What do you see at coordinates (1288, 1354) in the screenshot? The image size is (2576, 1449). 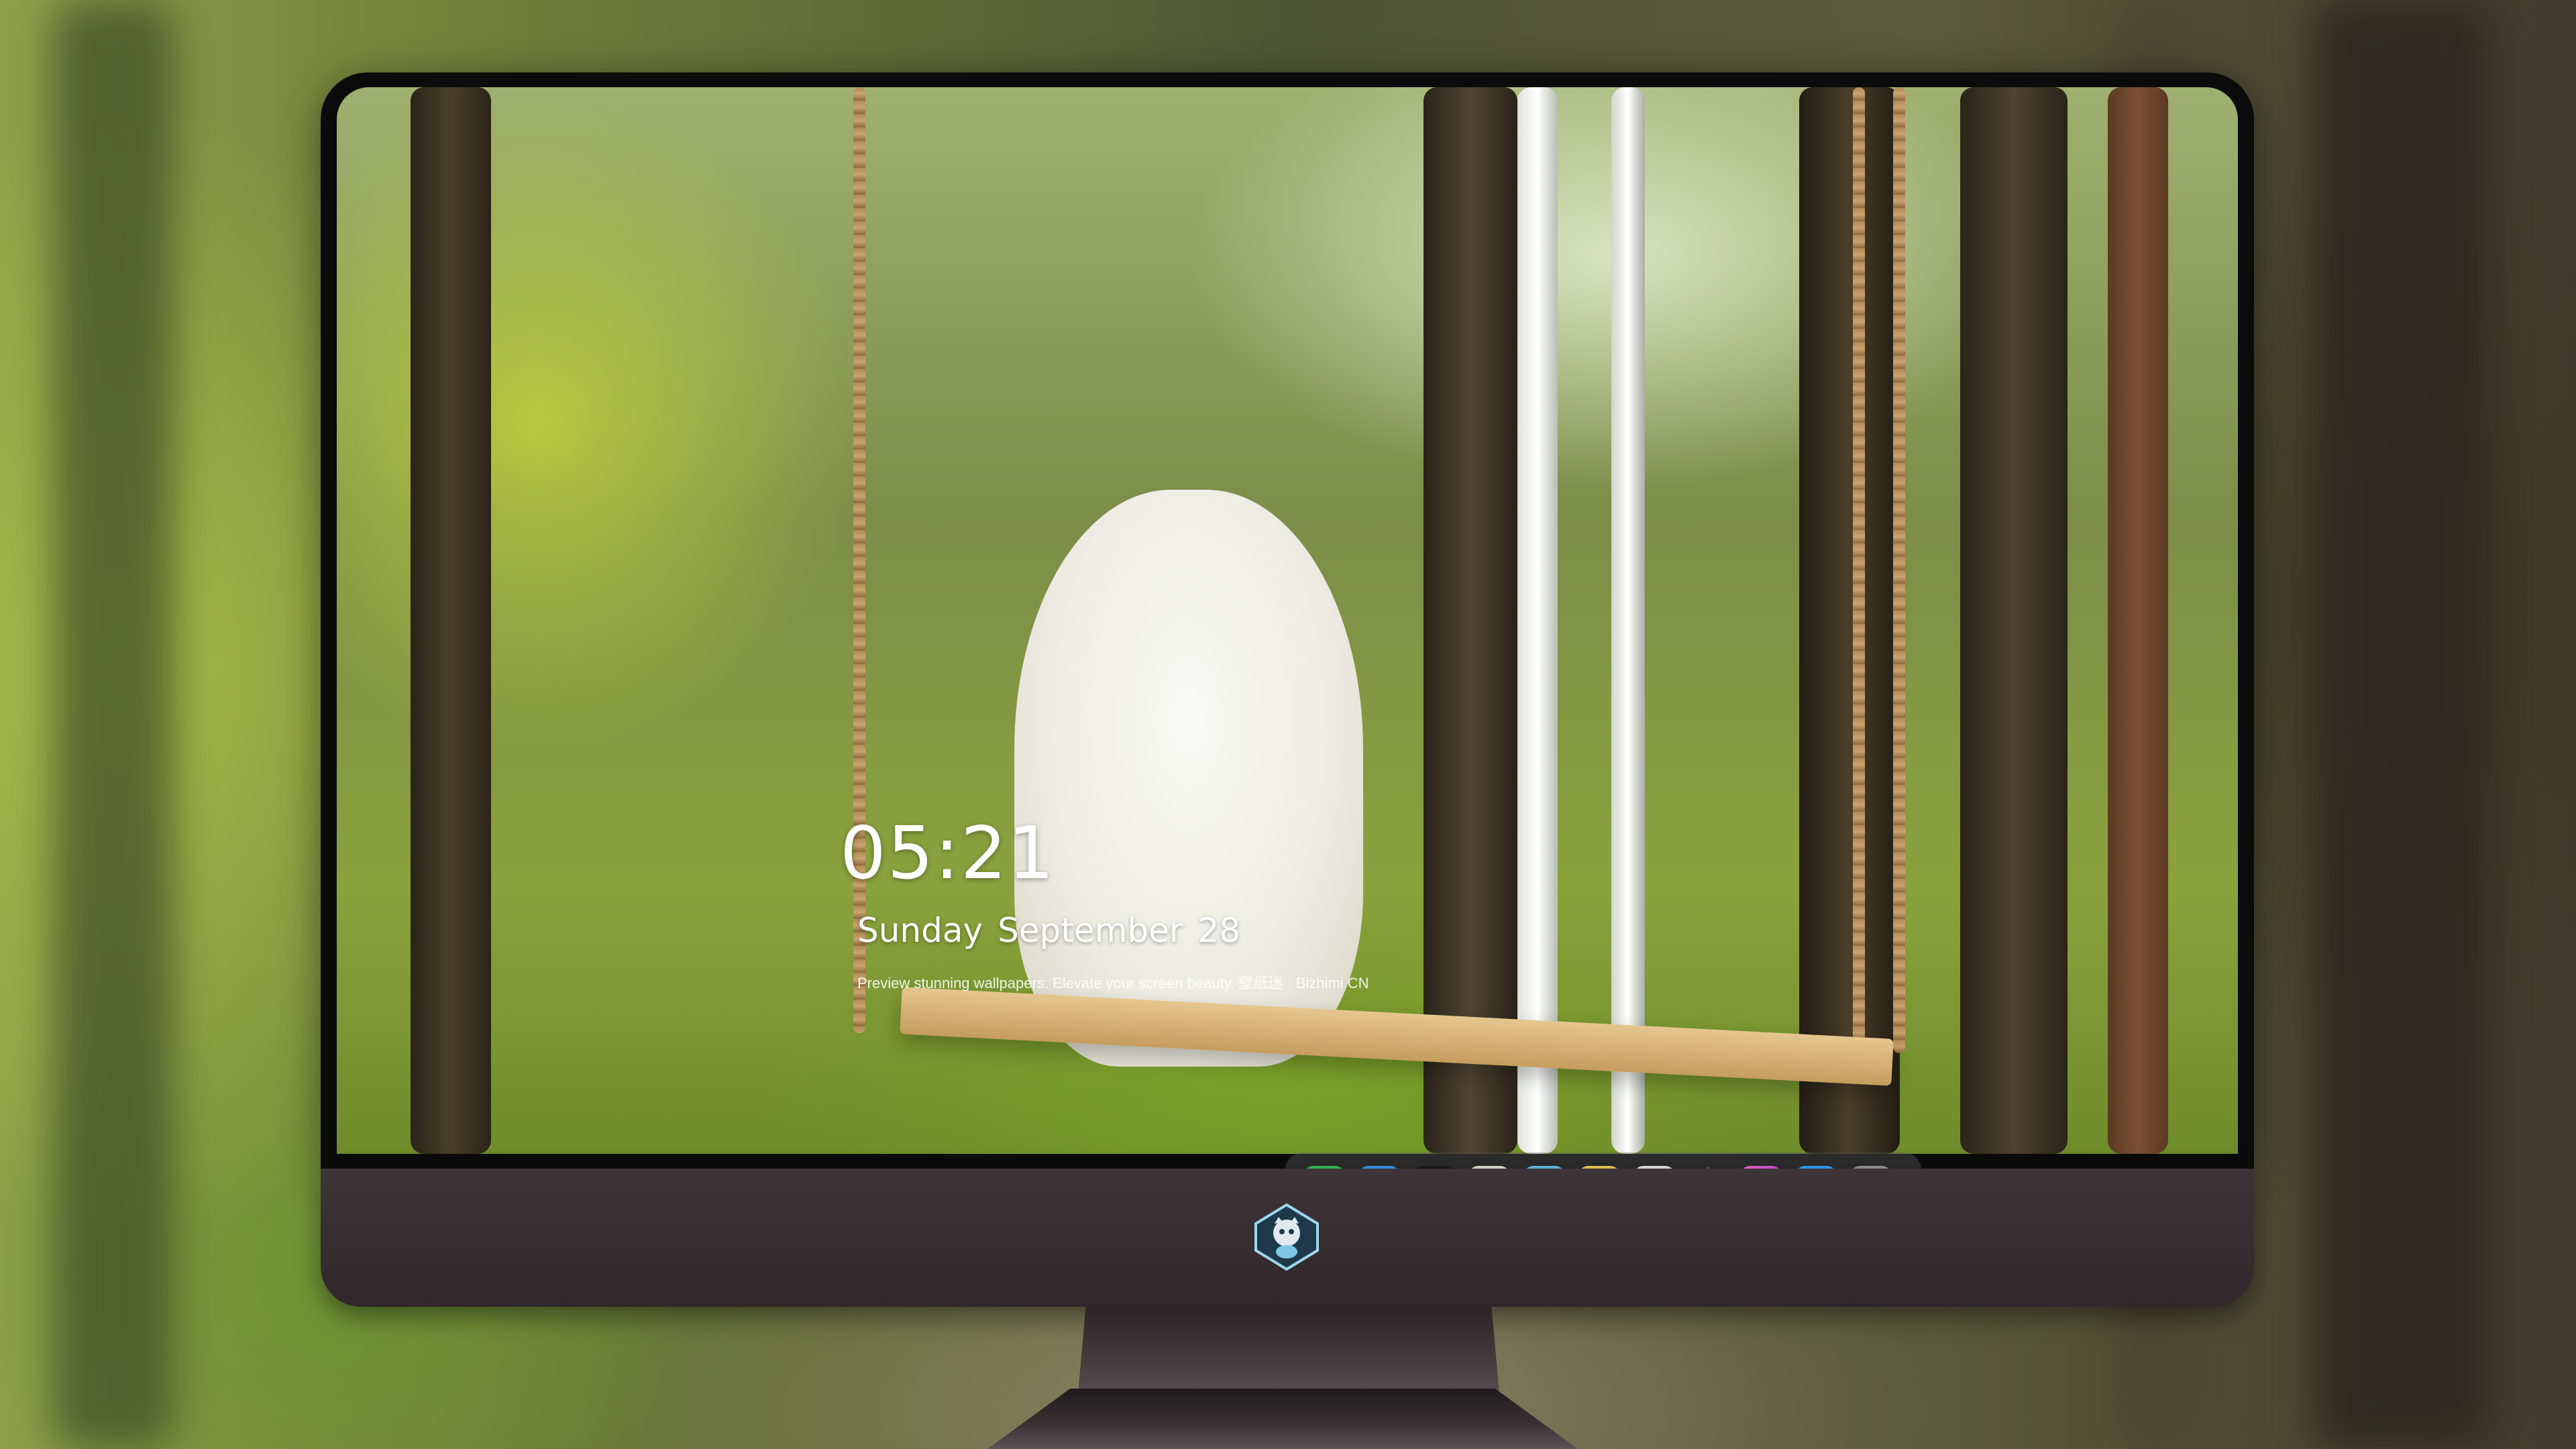 I see `monitor-stand` at bounding box center [1288, 1354].